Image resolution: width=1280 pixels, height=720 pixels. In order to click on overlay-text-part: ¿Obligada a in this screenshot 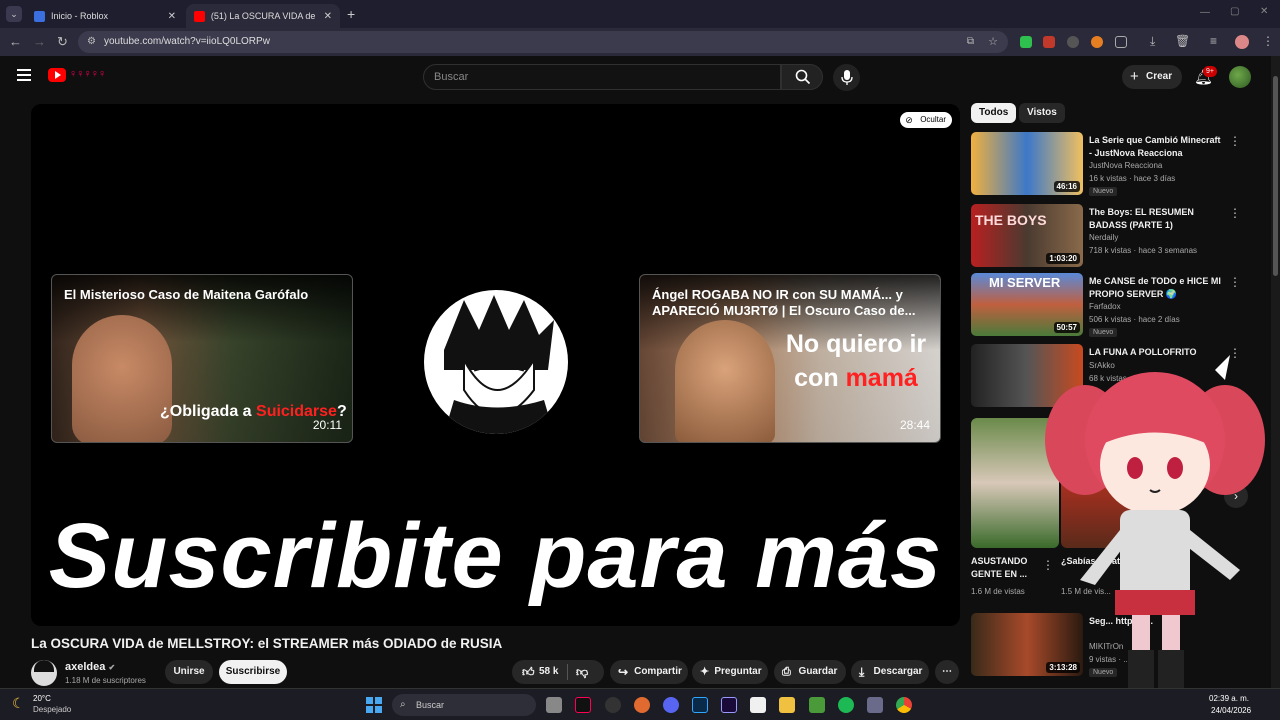, I will do `click(208, 411)`.